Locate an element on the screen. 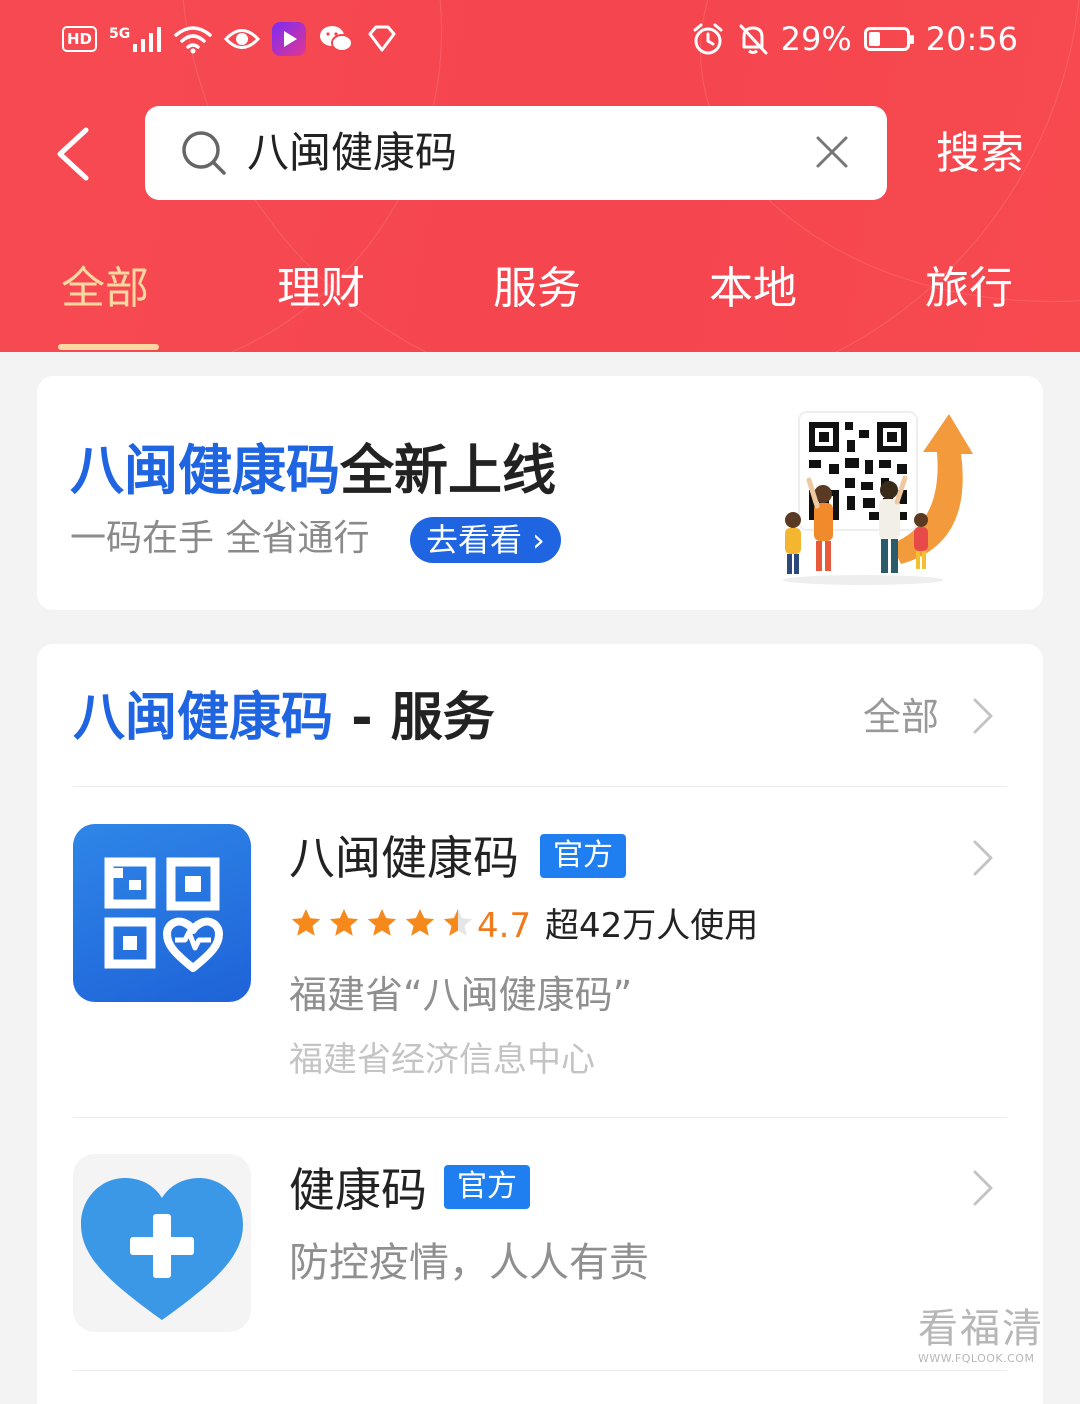 The height and width of the screenshot is (1404, 1080). watermark: 看福清 WWW.FQLOOK.COM is located at coordinates (988, 1336).